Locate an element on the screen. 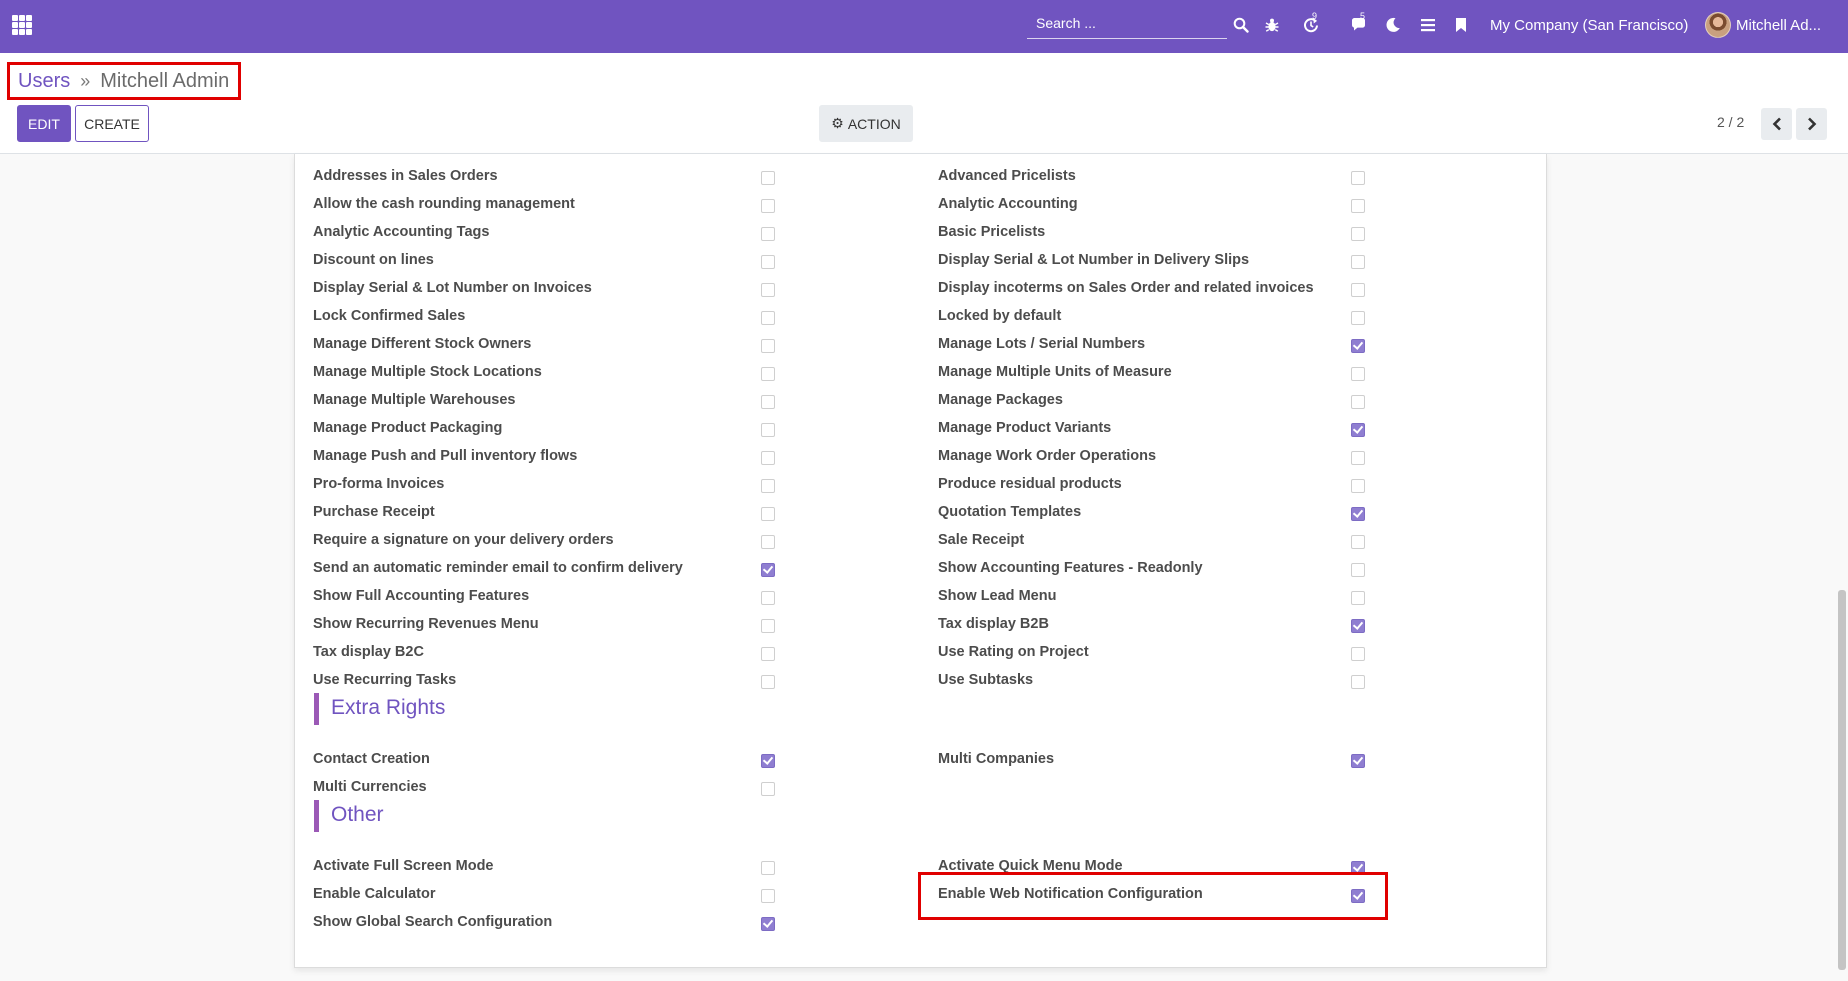  menu-list-icon is located at coordinates (1428, 25).